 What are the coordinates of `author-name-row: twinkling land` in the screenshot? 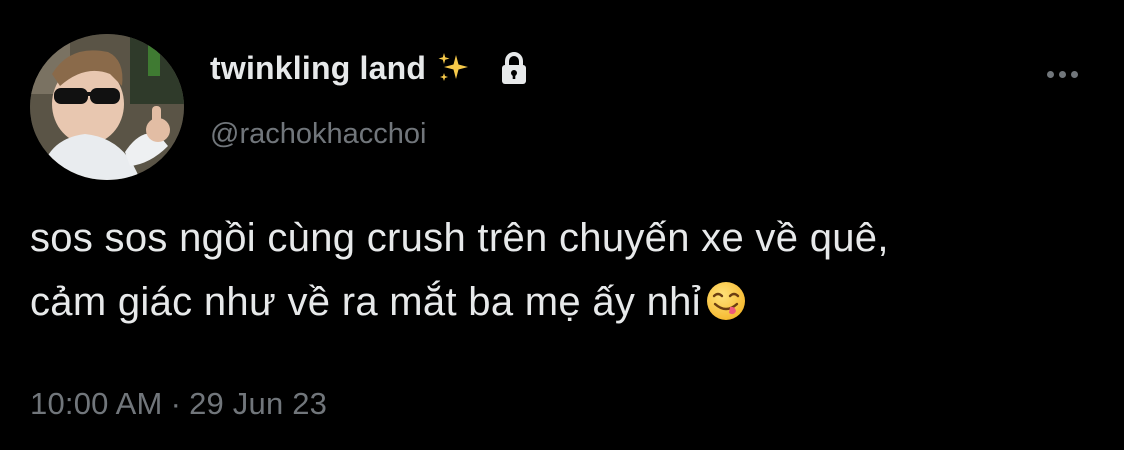 It's located at (371, 68).